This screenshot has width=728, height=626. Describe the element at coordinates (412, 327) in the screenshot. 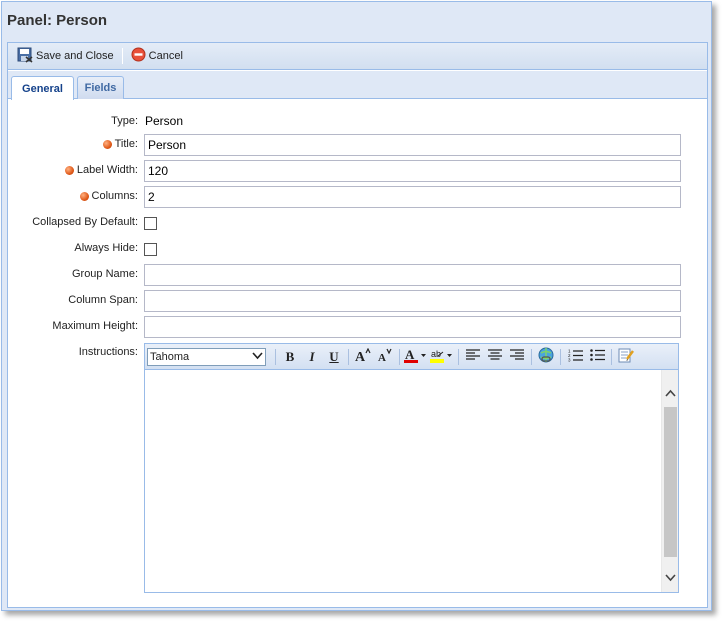

I see `maximum-height-input` at that location.